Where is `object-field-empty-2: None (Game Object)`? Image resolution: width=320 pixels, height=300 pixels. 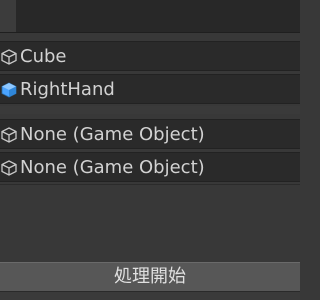
object-field-empty-2: None (Game Object) is located at coordinates (150, 167).